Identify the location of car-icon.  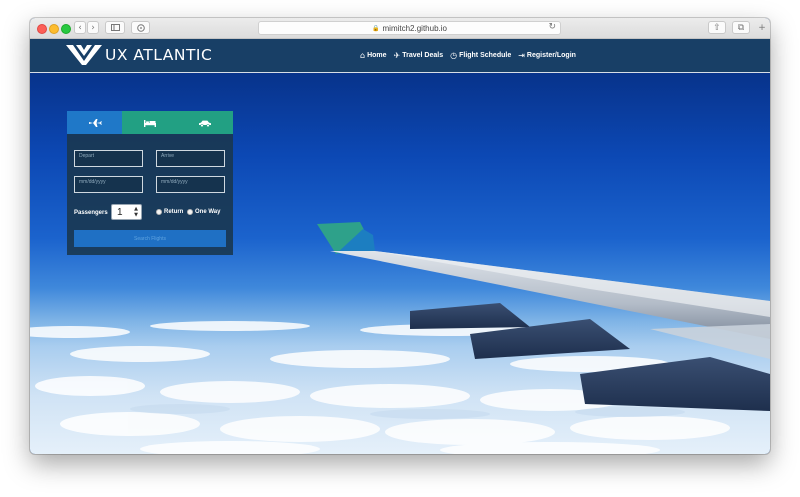
(205, 123).